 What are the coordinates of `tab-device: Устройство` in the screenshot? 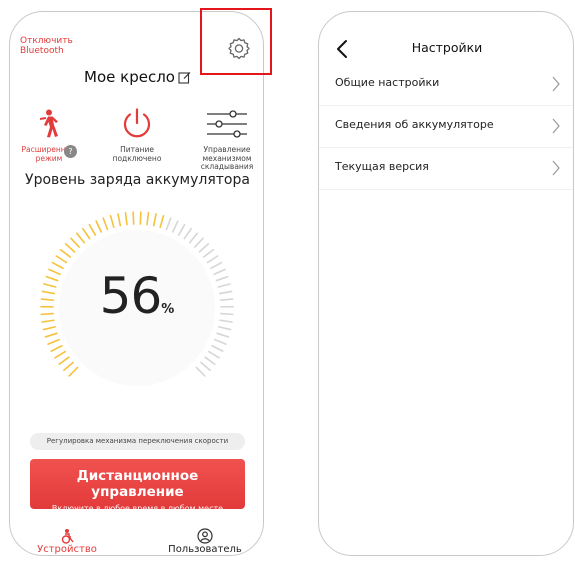 It's located at (67, 541).